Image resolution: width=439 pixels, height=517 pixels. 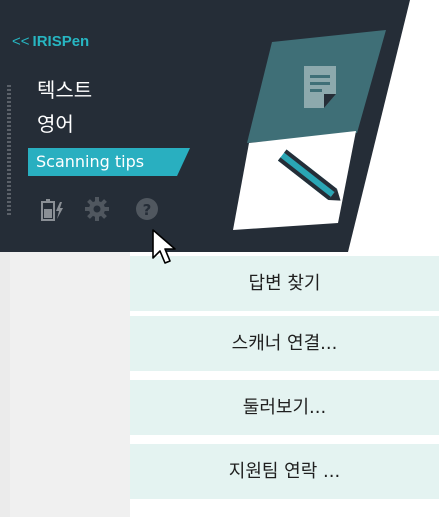 I want to click on scanning-tips-button: Scanning tips, so click(x=109, y=162).